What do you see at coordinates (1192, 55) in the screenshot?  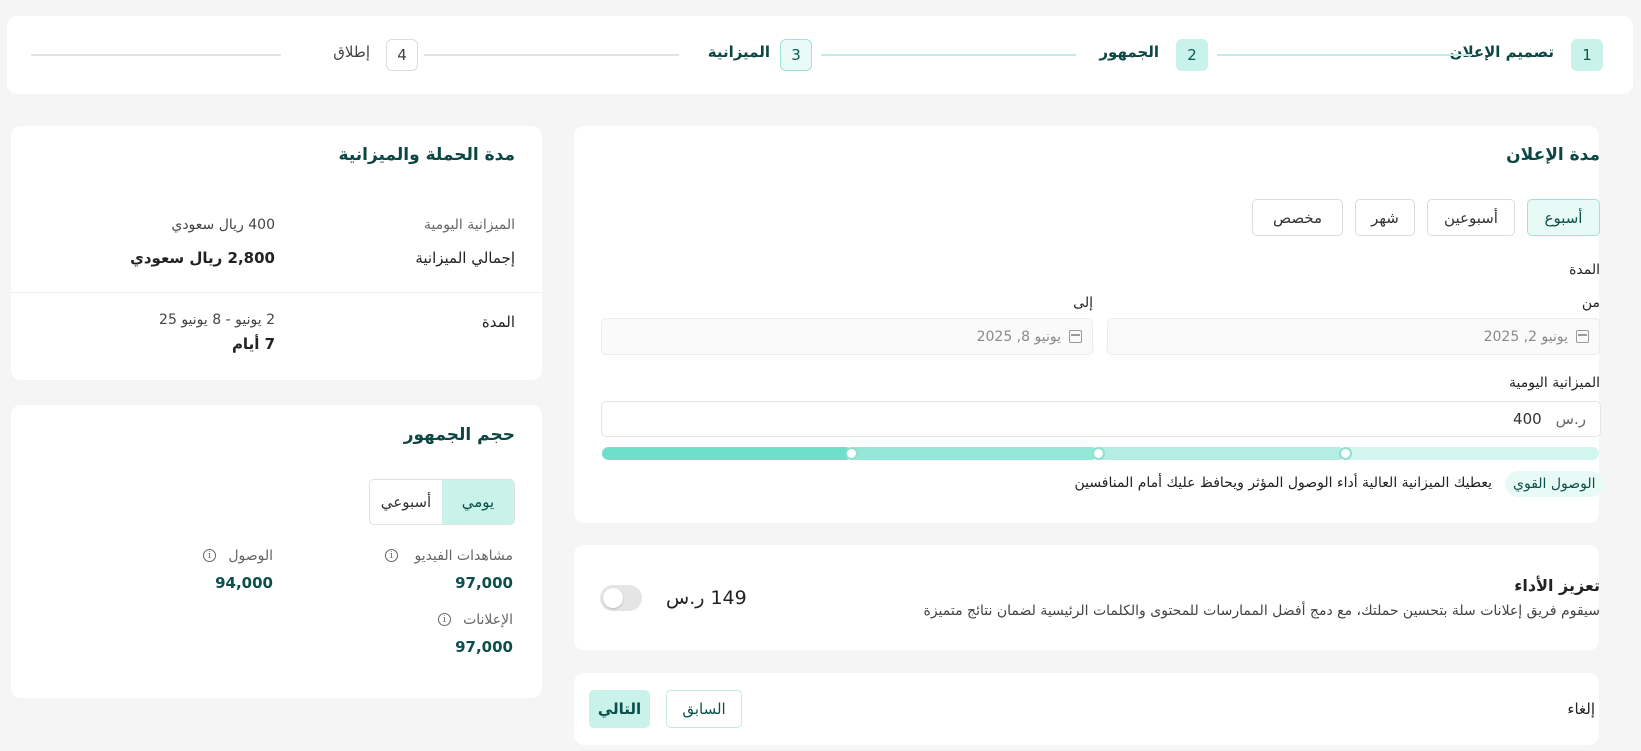 I see `step-2-number: 2` at bounding box center [1192, 55].